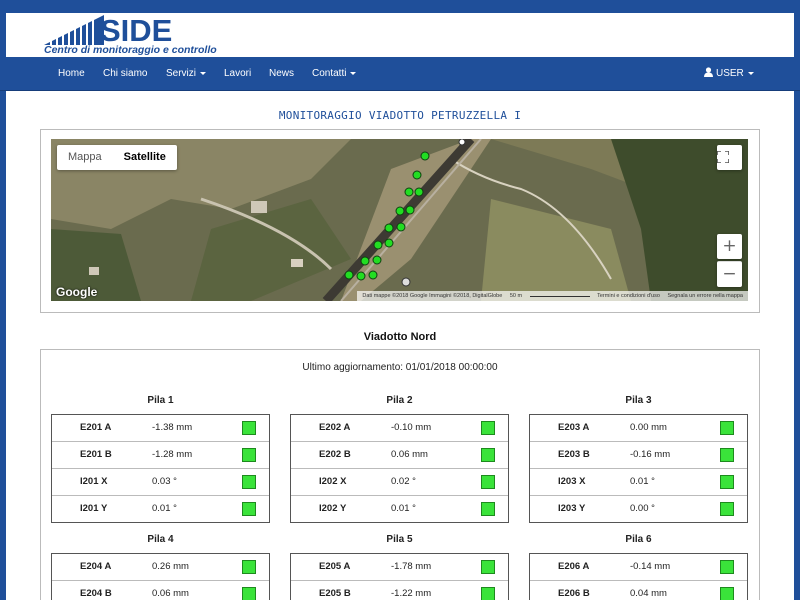 Image resolution: width=800 pixels, height=600 pixels. What do you see at coordinates (160, 400) in the screenshot?
I see `pila-title: Pila 1` at bounding box center [160, 400].